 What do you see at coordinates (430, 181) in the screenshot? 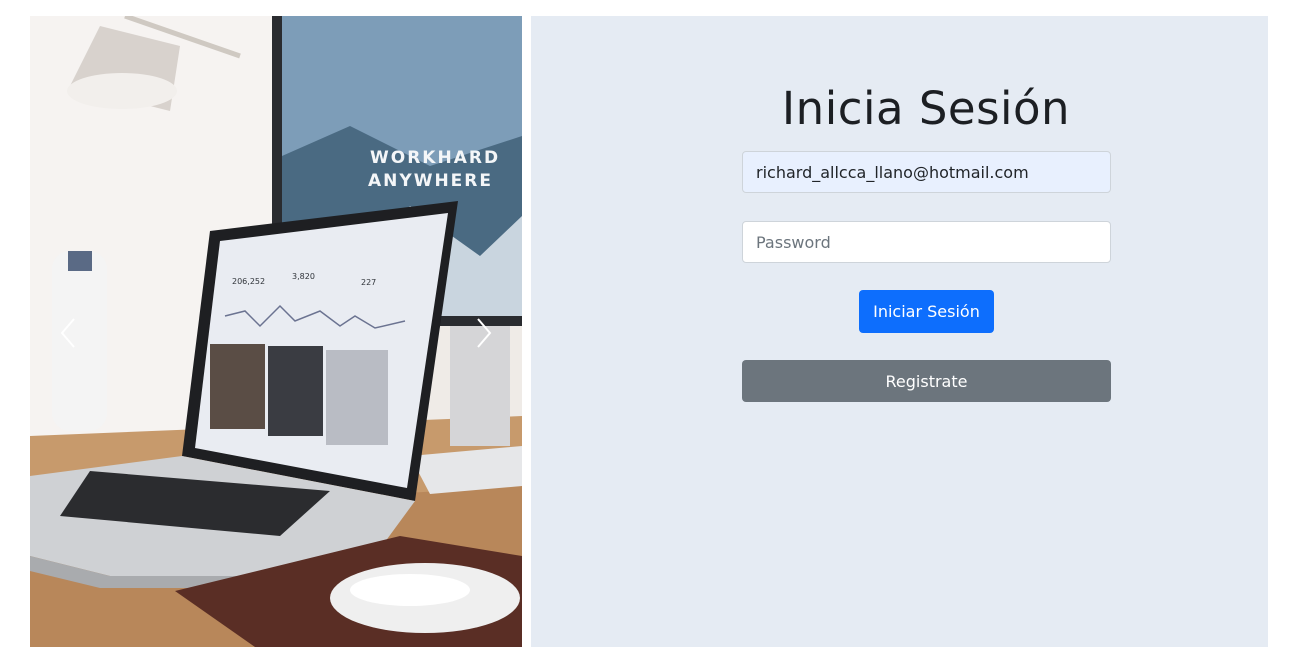
I see `poster-line-2: ANYWHERE` at bounding box center [430, 181].